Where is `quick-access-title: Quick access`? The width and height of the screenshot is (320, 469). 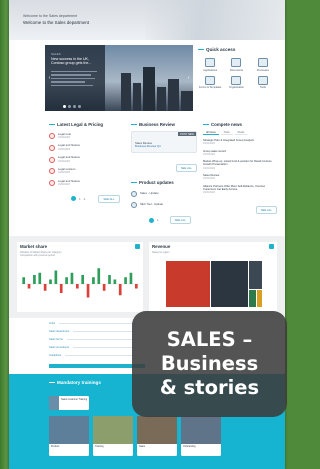 quick-access-title: Quick access is located at coordinates (236, 49).